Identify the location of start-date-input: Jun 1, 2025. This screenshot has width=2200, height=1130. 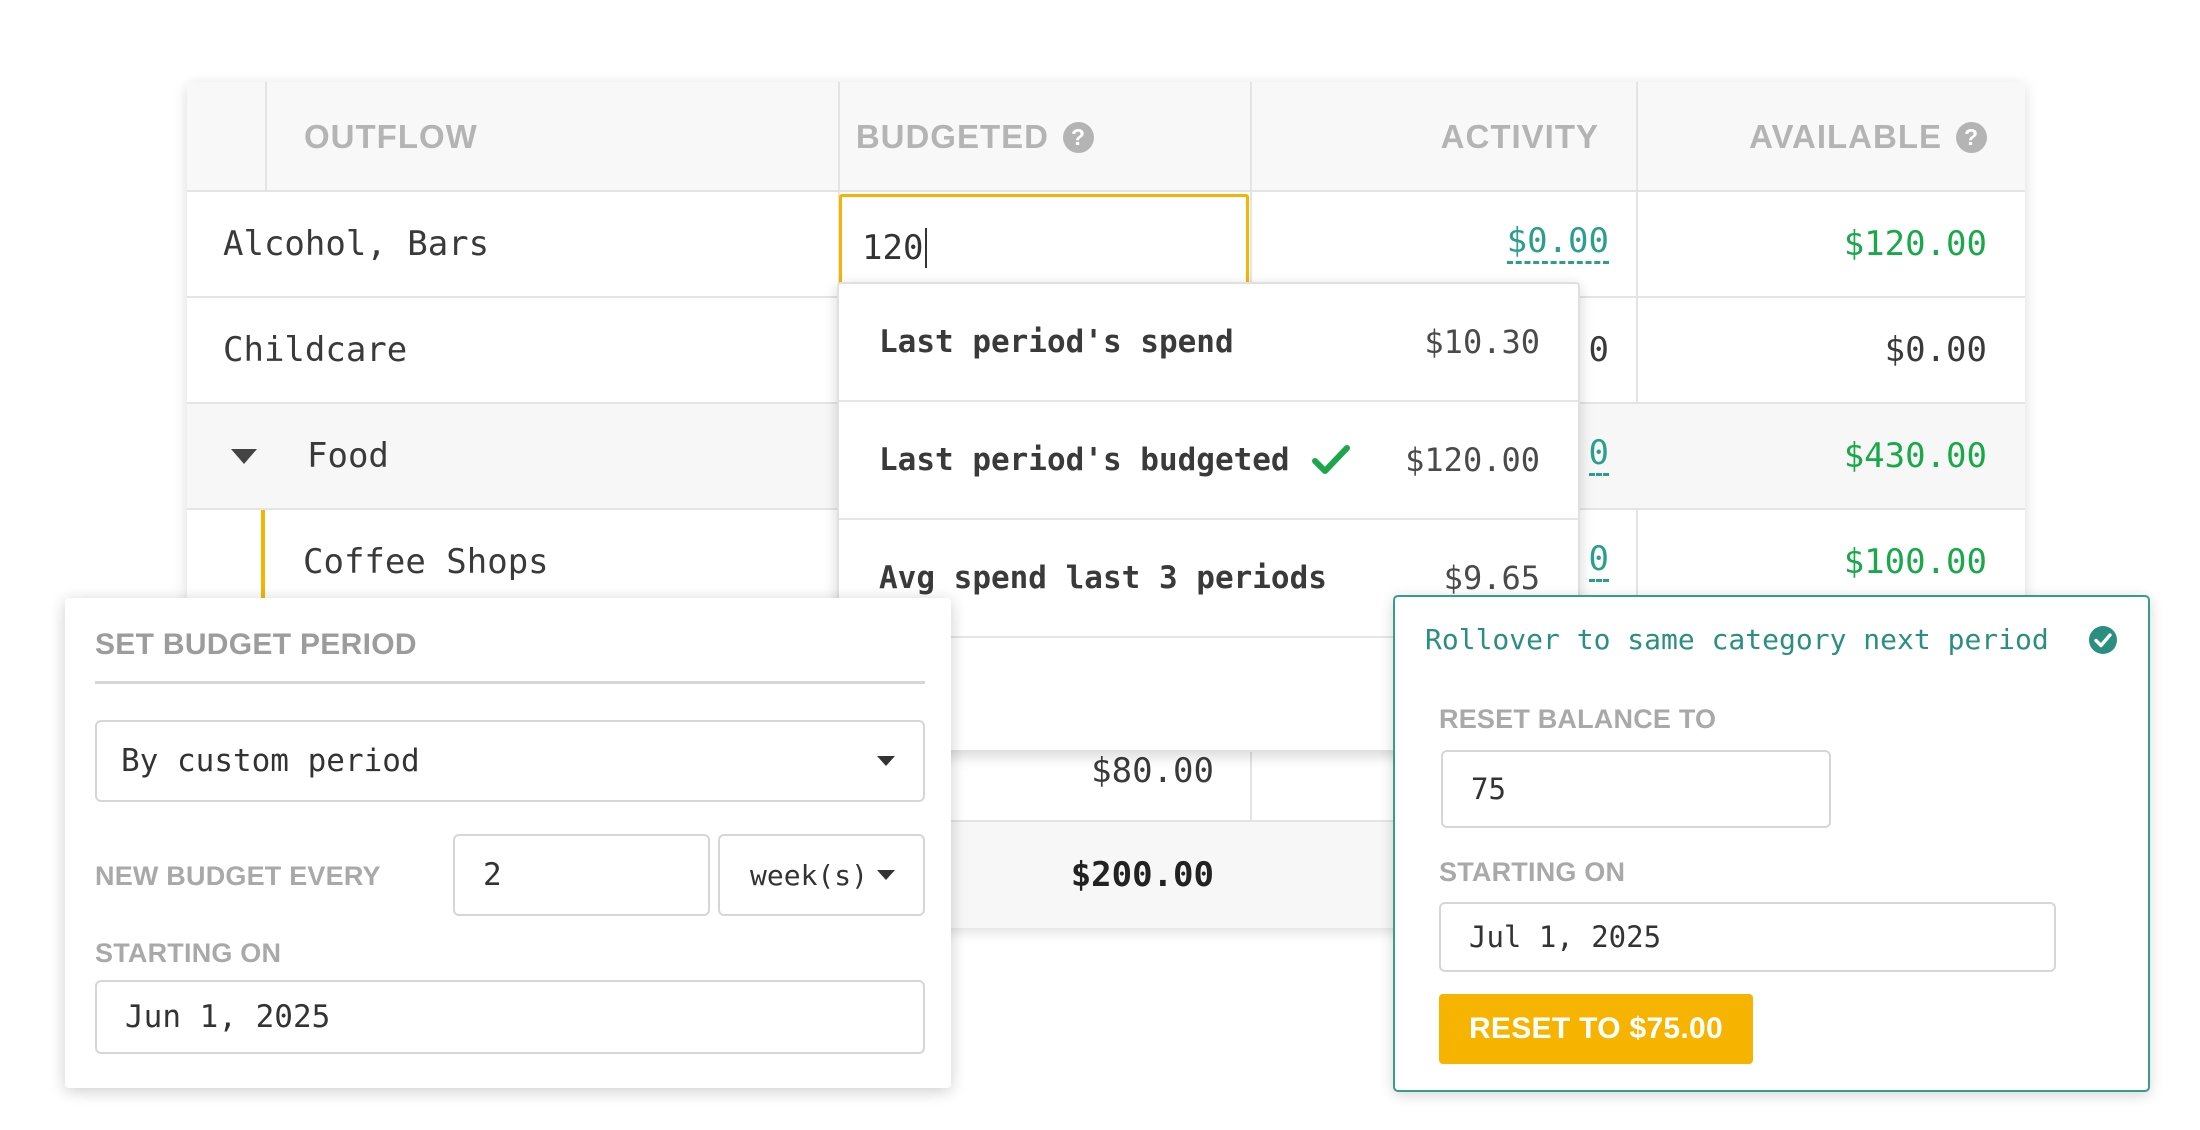
(510, 1017).